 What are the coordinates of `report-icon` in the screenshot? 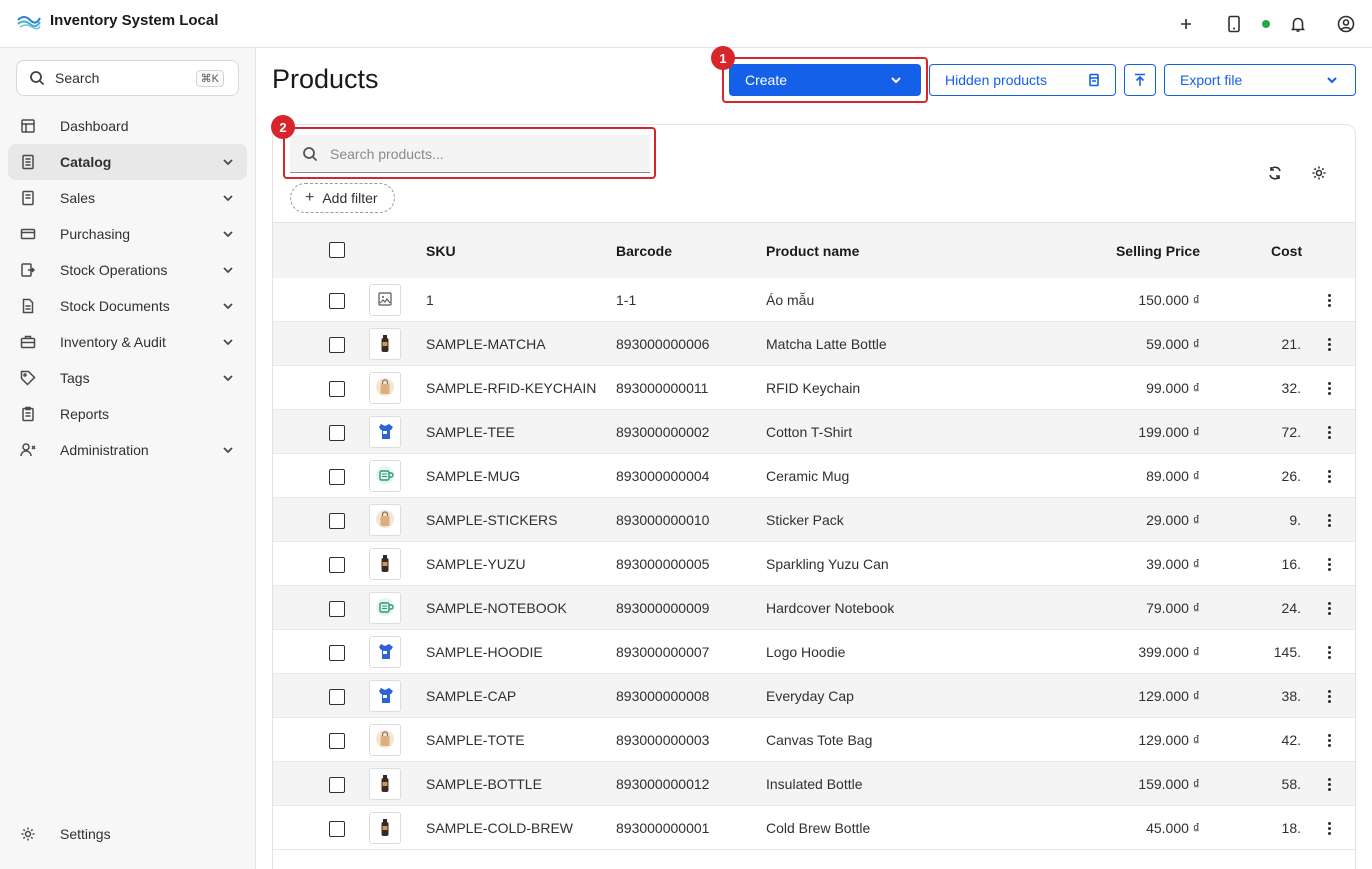 It's located at (28, 414).